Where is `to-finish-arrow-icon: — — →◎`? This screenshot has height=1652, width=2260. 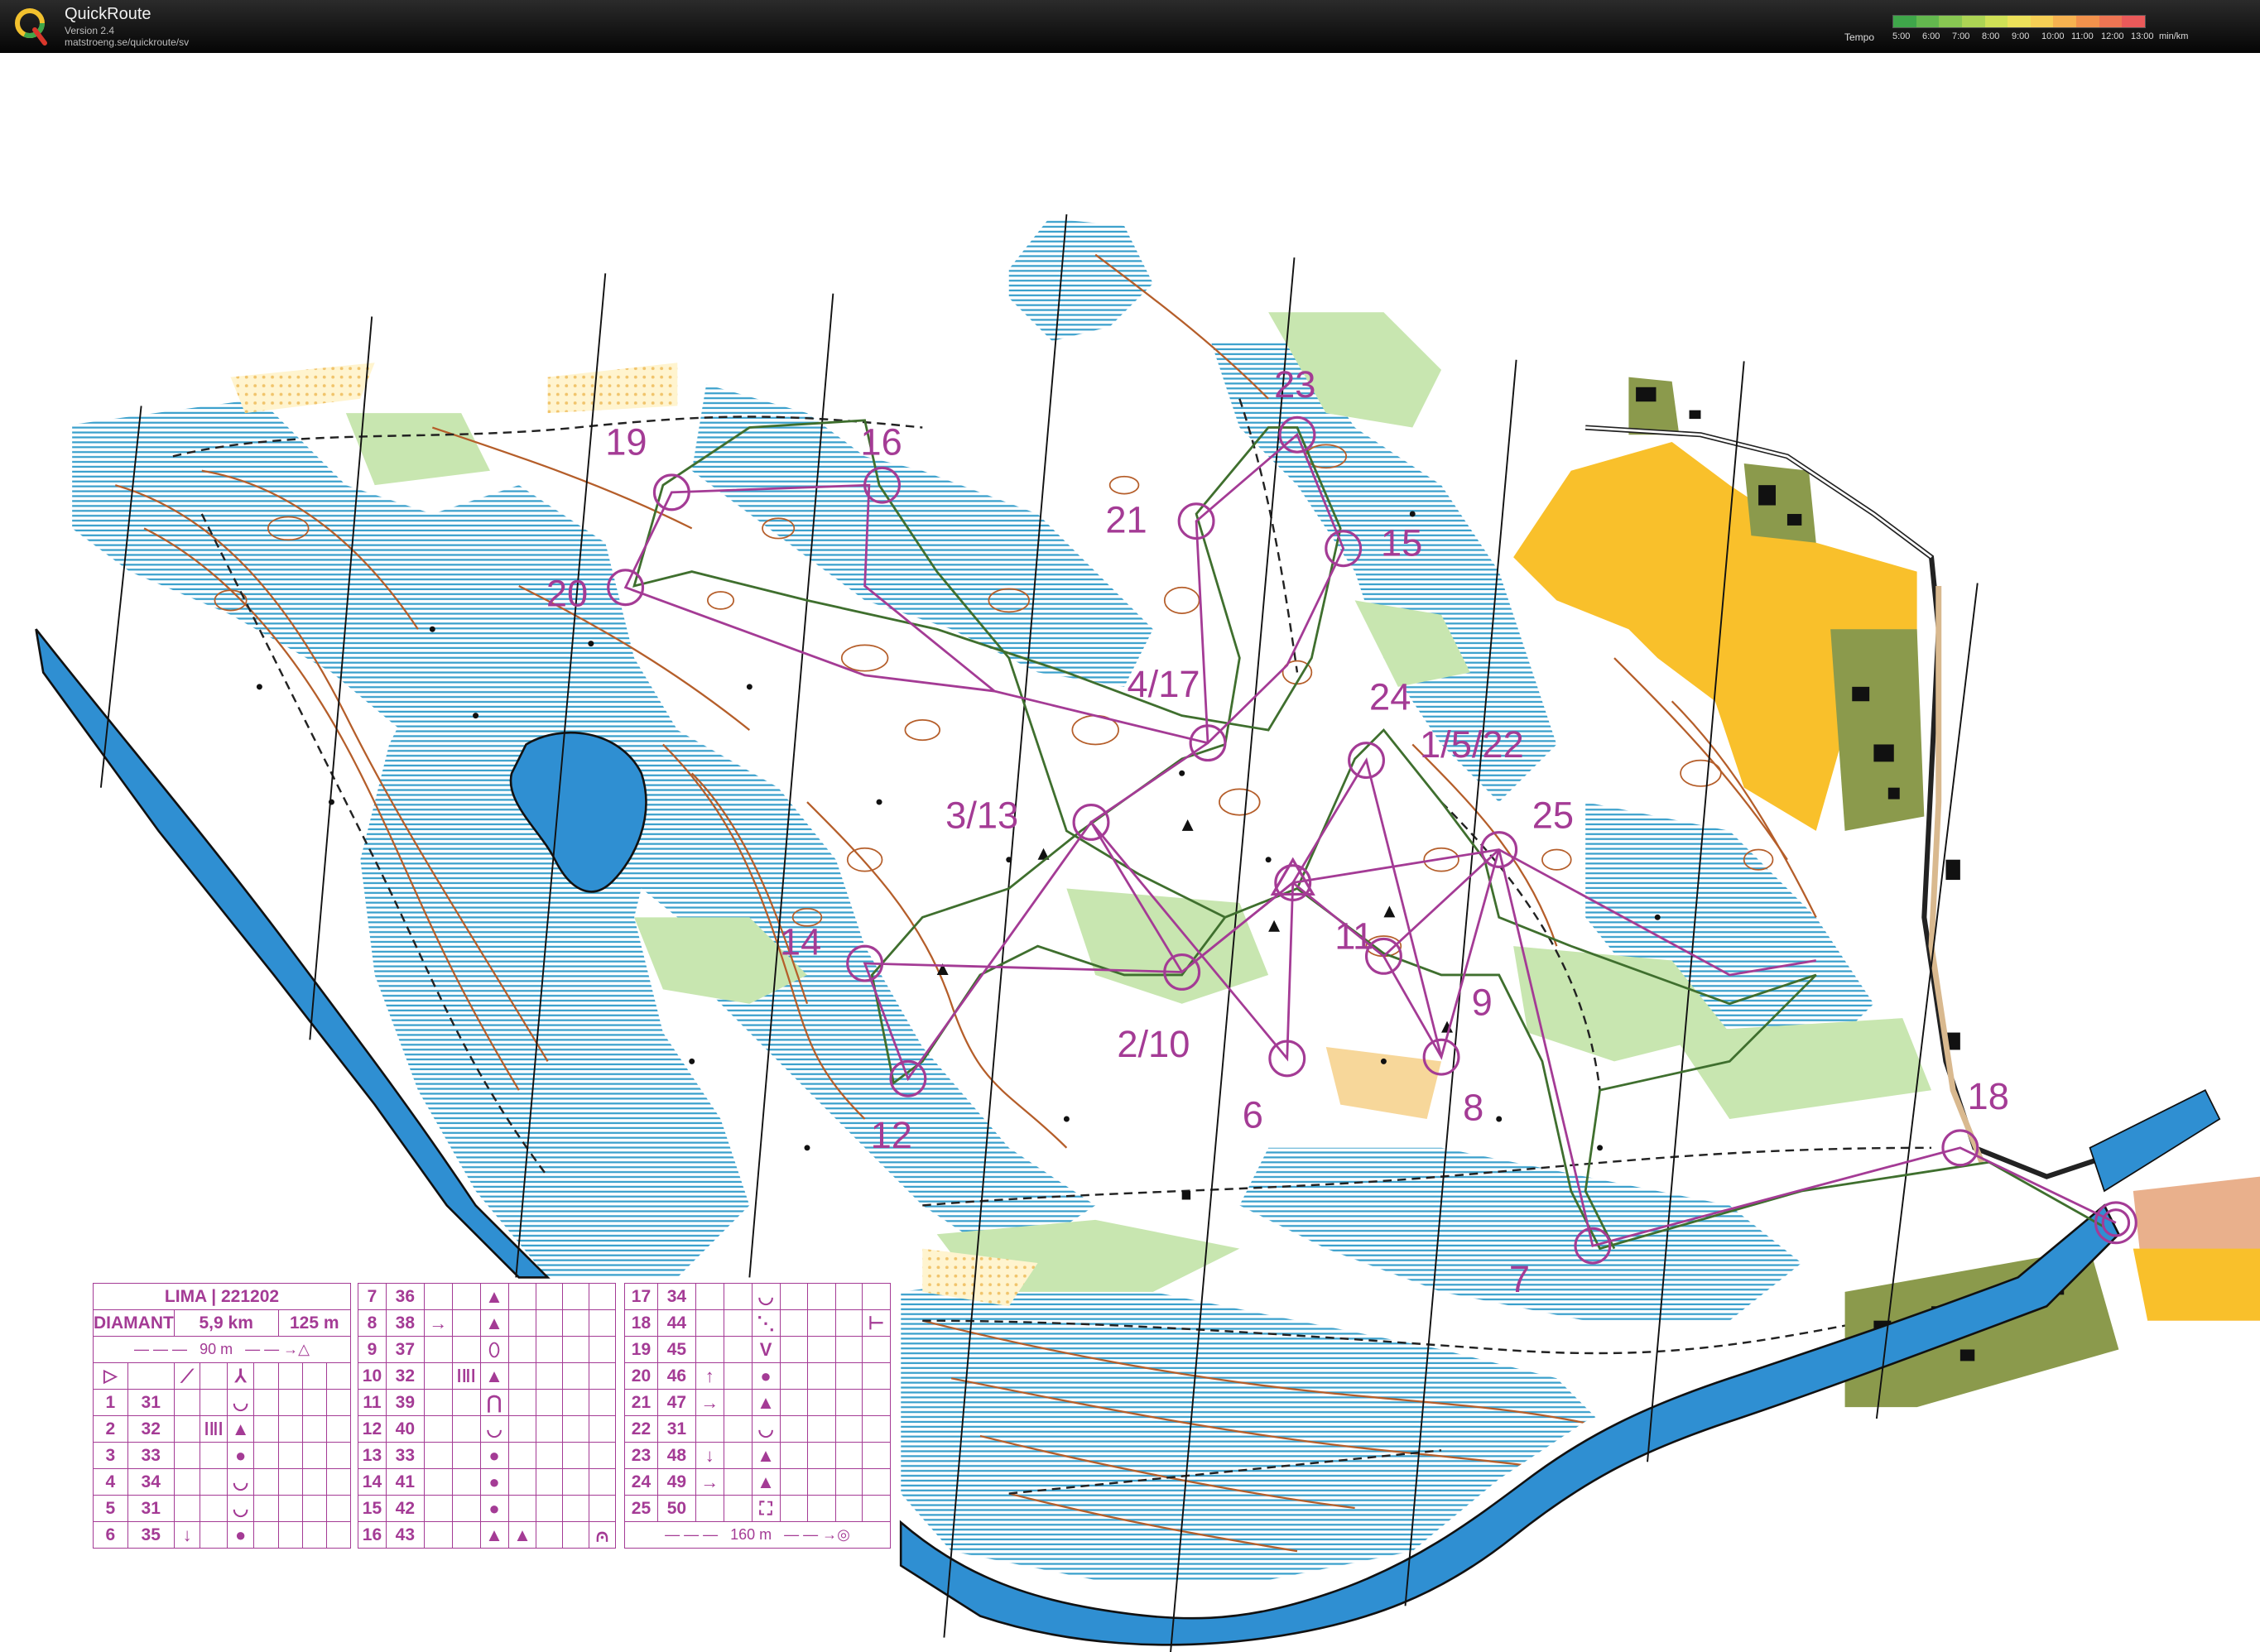 to-finish-arrow-icon: — — →◎ is located at coordinates (817, 1534).